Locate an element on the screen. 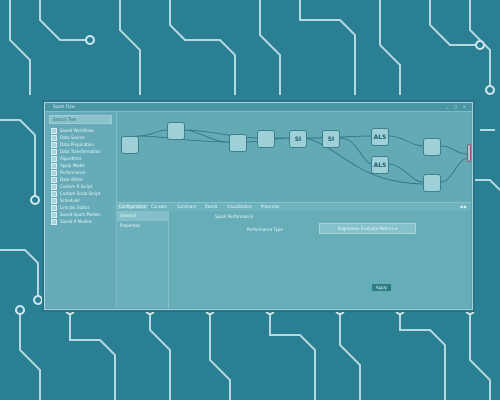  sidebar-item-label: Custom Scala Script is located at coordinates (80, 193).